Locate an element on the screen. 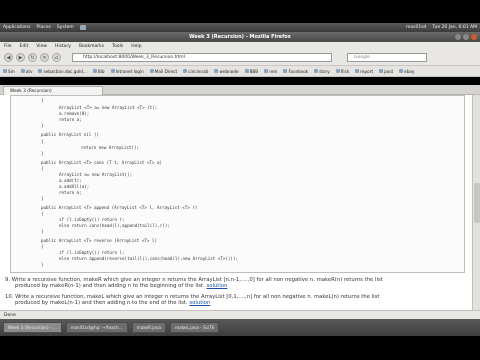 The height and width of the screenshot is (360, 480). menu-help: Help is located at coordinates (136, 46).